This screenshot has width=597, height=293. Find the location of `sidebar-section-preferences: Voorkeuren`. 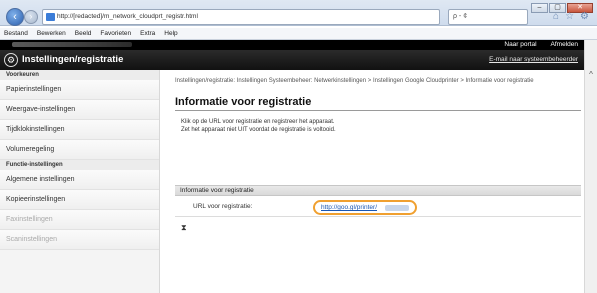

sidebar-section-preferences: Voorkeuren is located at coordinates (79, 75).